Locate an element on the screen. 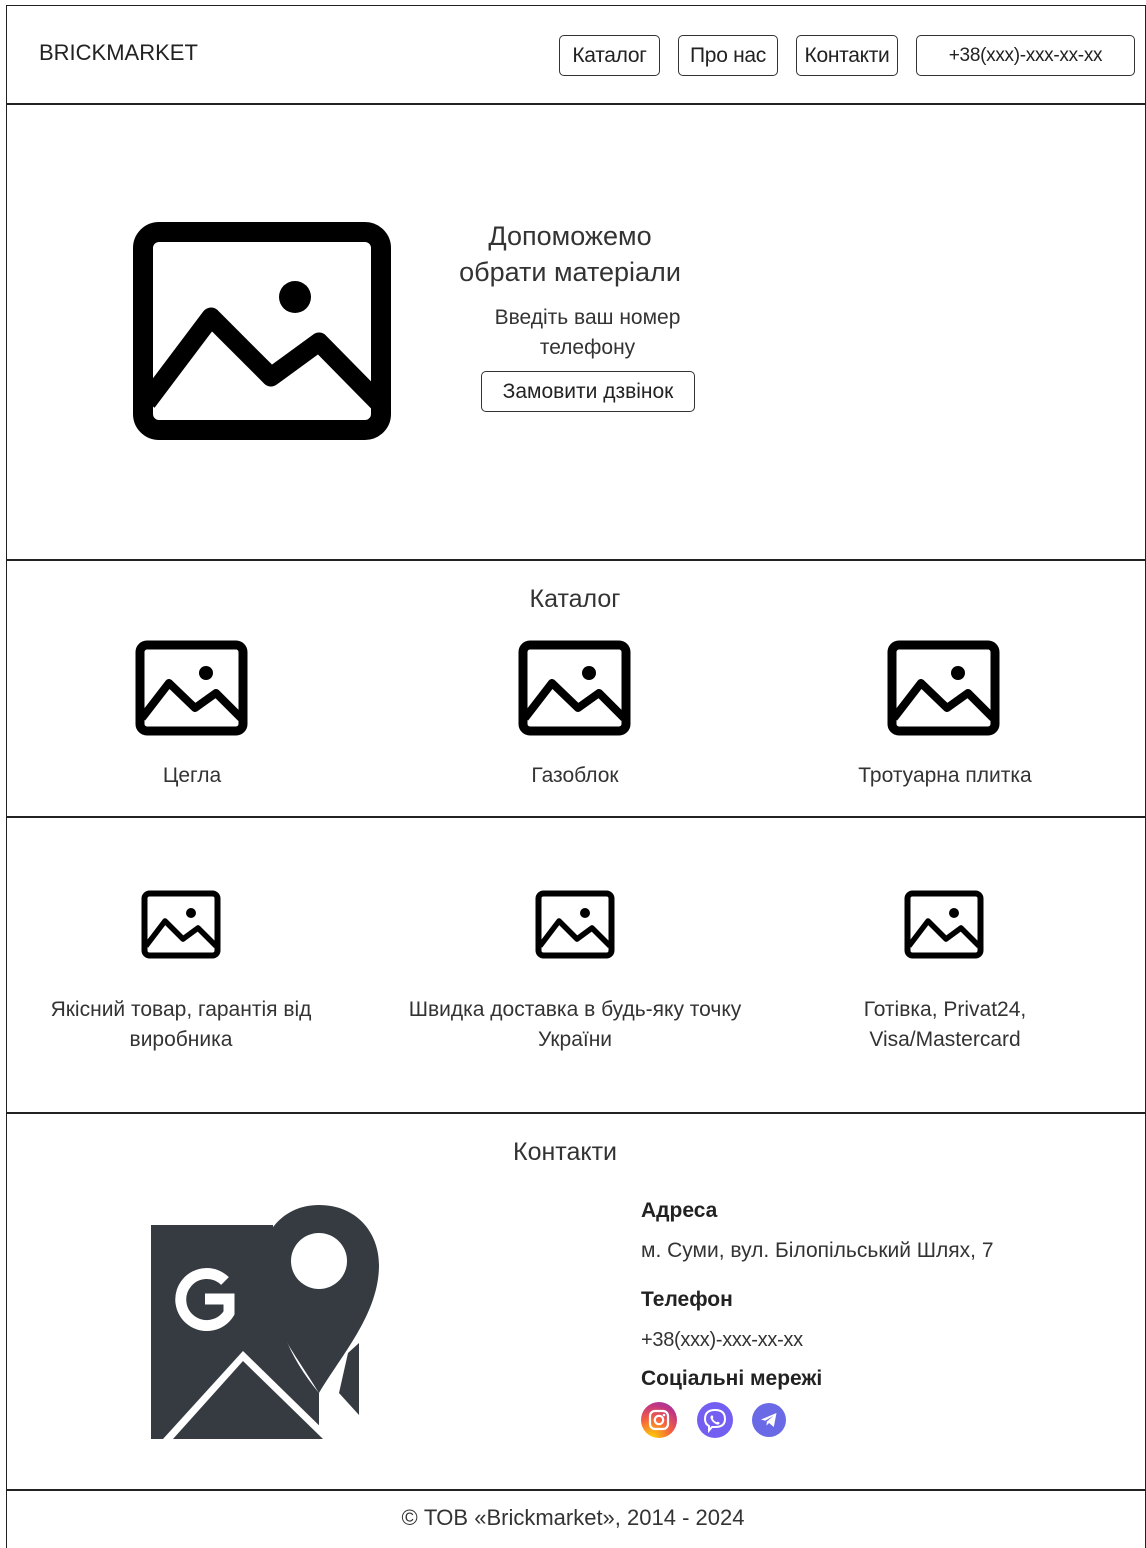  hero-subtitle: Введіть ваш номер телефону is located at coordinates (587, 332).